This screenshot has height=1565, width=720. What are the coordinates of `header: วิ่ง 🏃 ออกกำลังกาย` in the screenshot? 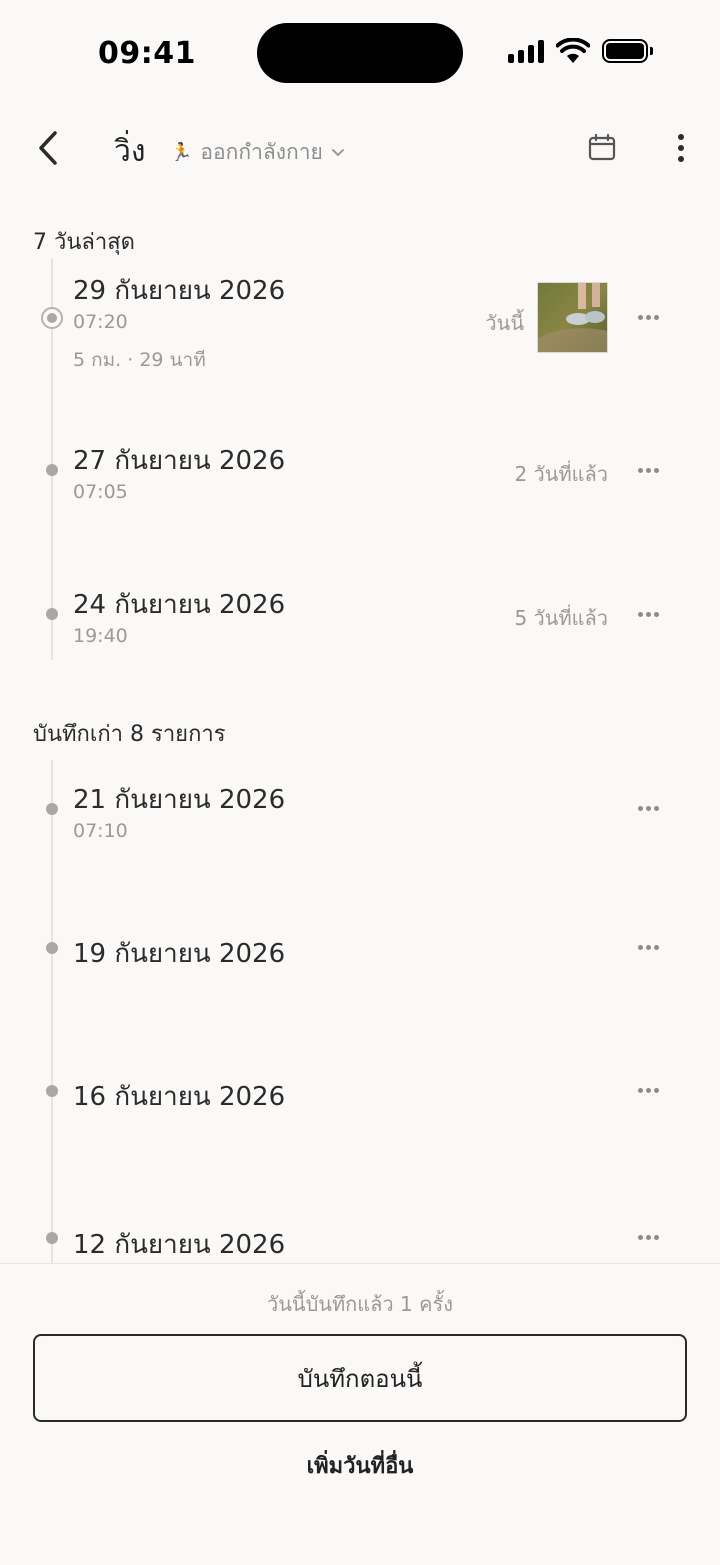 It's located at (360, 148).